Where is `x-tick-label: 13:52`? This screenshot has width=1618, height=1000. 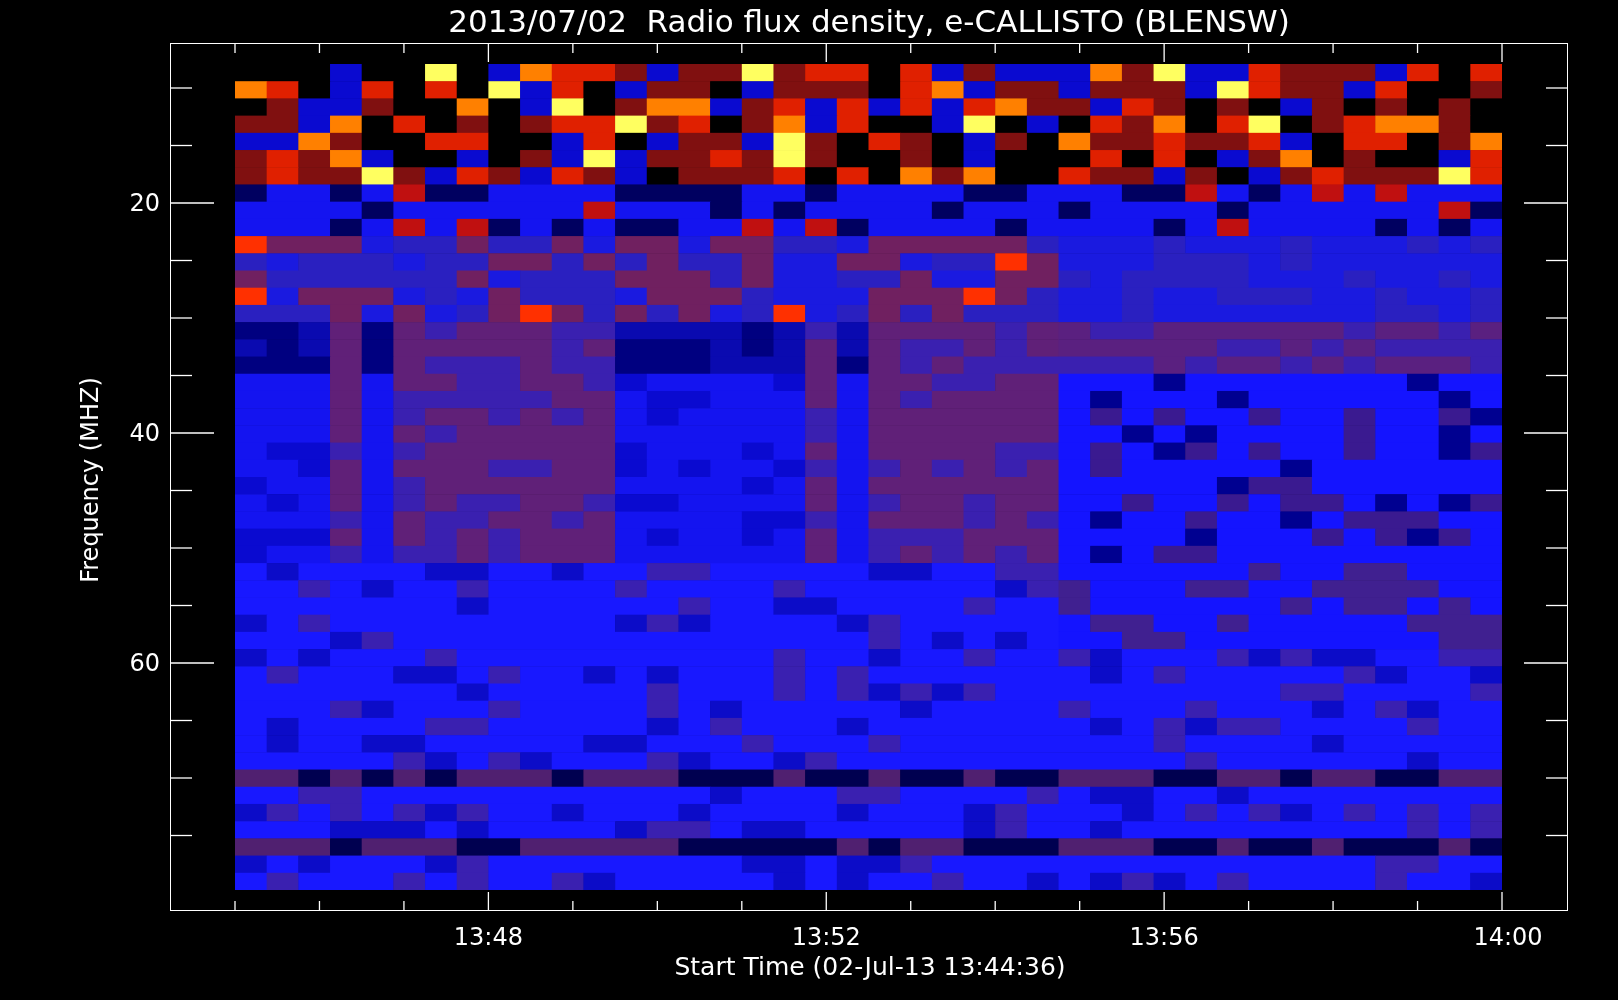
x-tick-label: 13:52 is located at coordinates (826, 937).